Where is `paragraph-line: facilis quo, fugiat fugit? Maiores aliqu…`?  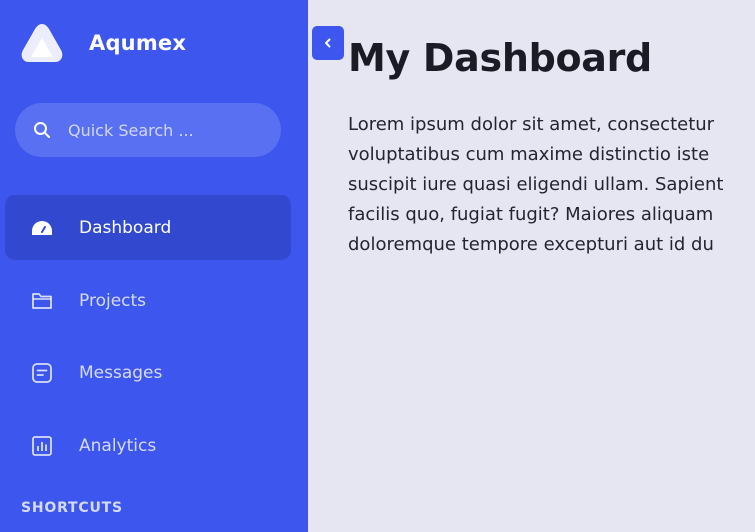 paragraph-line: facilis quo, fugiat fugit? Maiores aliqu… is located at coordinates (531, 214).